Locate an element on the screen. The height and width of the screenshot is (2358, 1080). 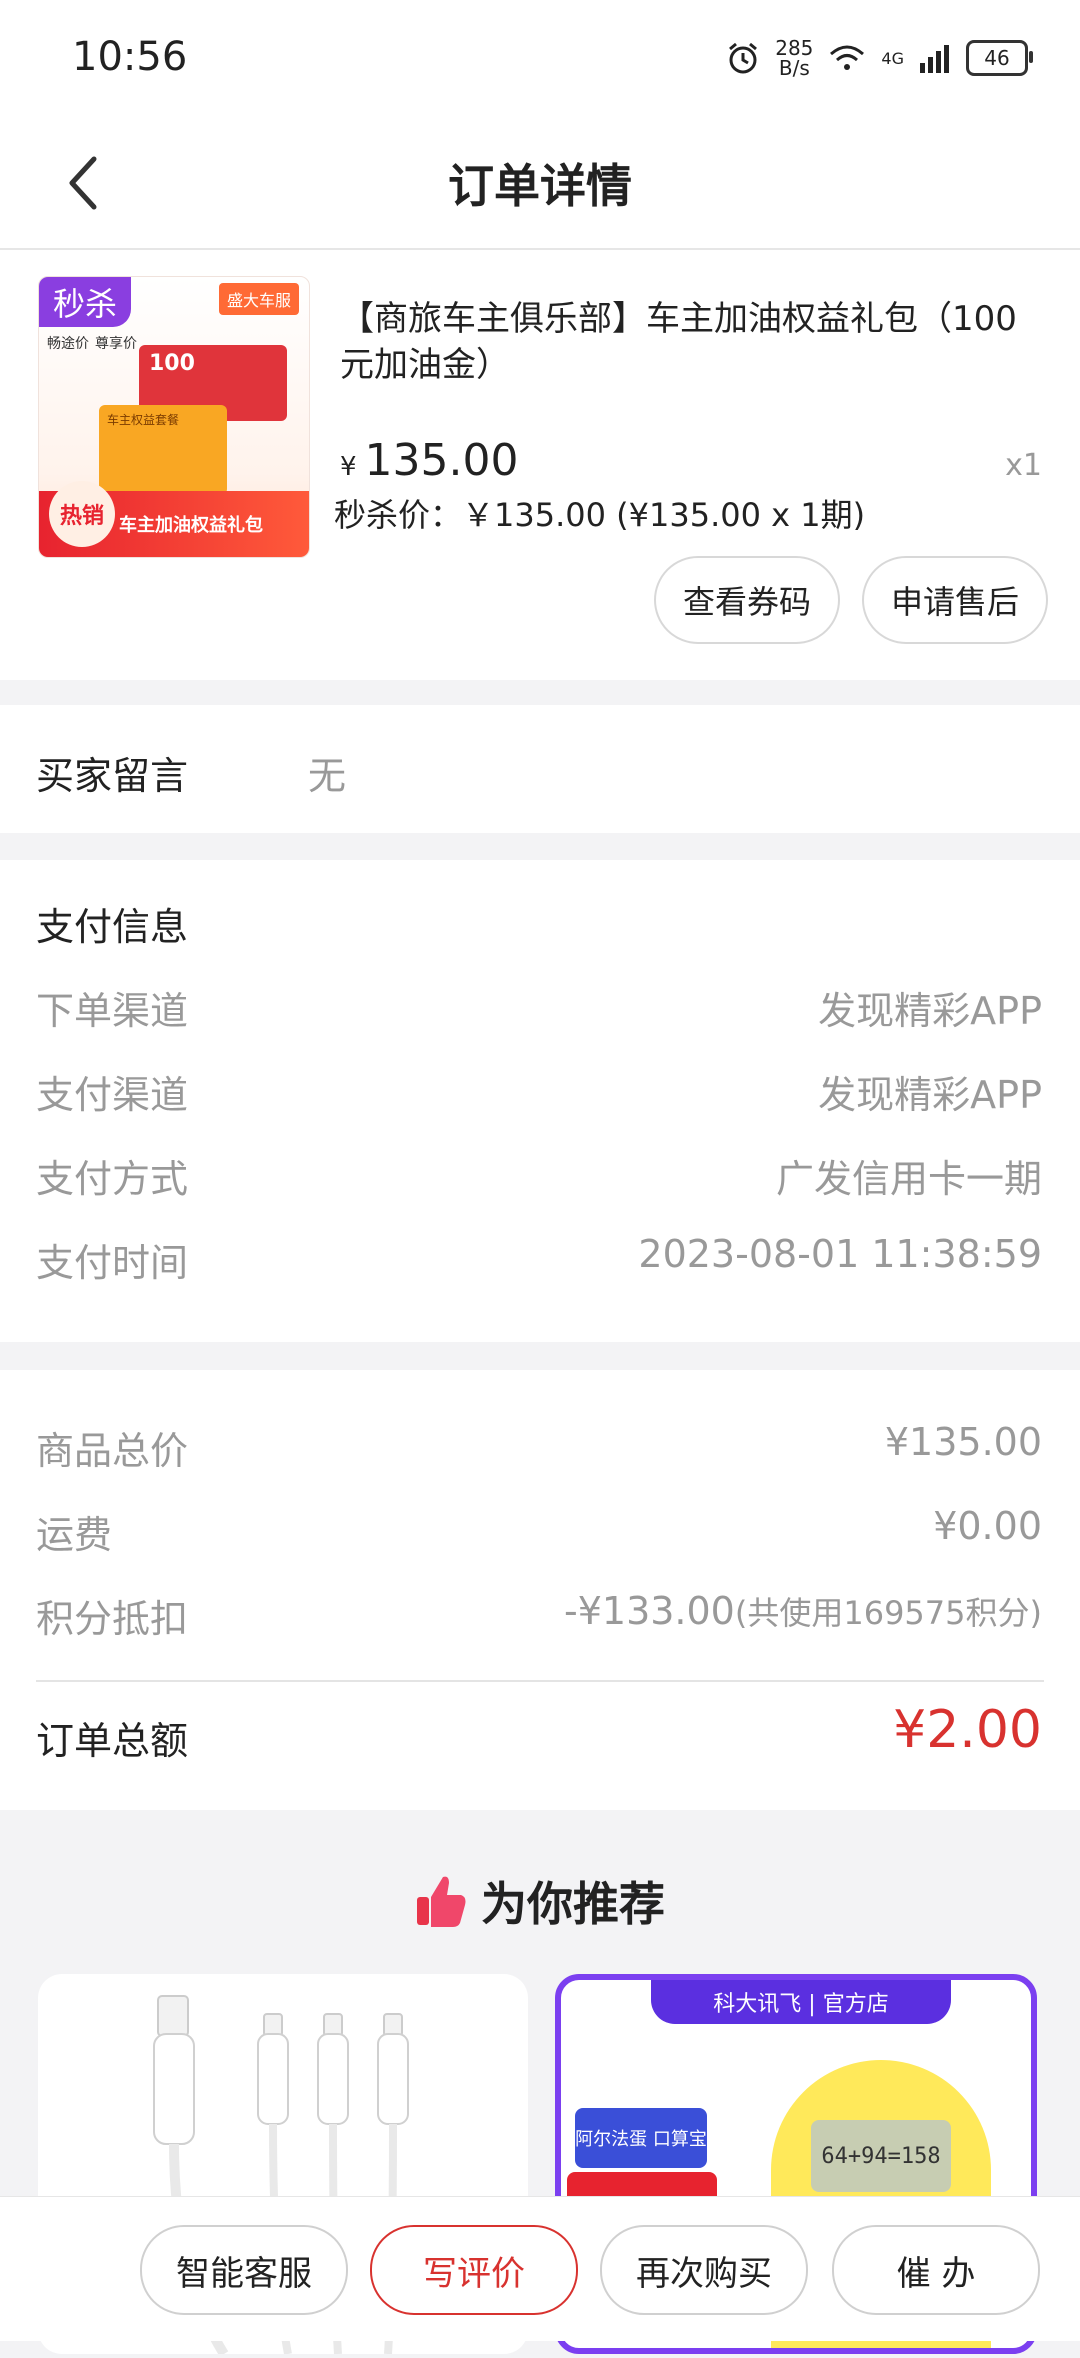
shipping-label: 运费 is located at coordinates (74, 1535).